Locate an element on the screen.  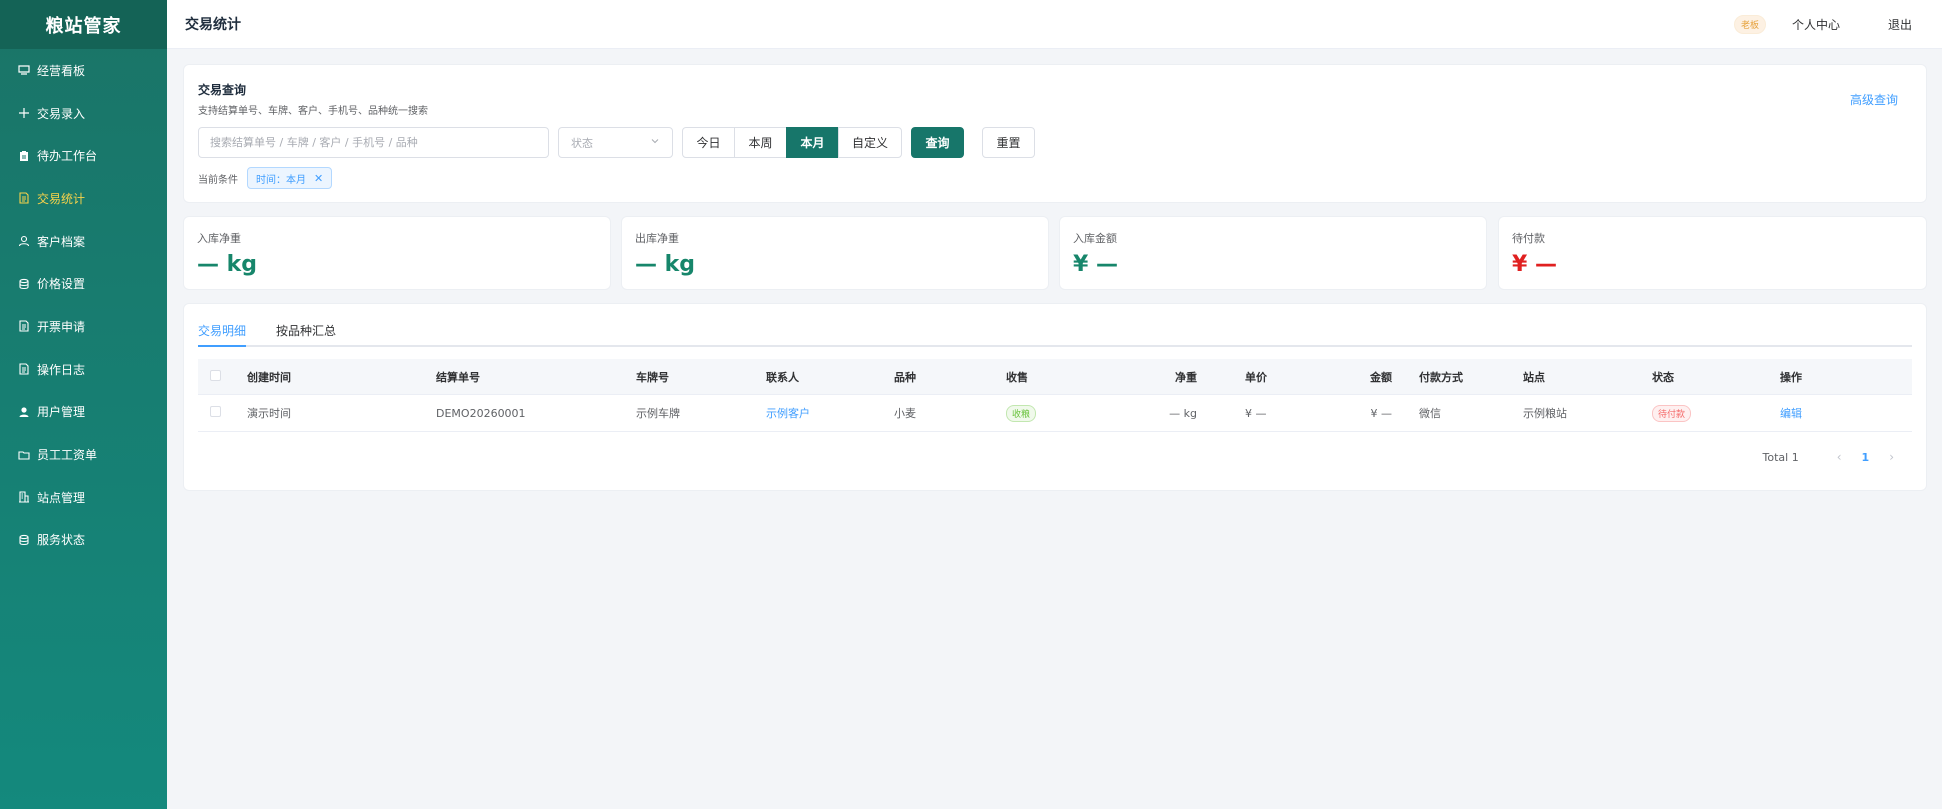
select-all-checkbox is located at coordinates (215, 375).